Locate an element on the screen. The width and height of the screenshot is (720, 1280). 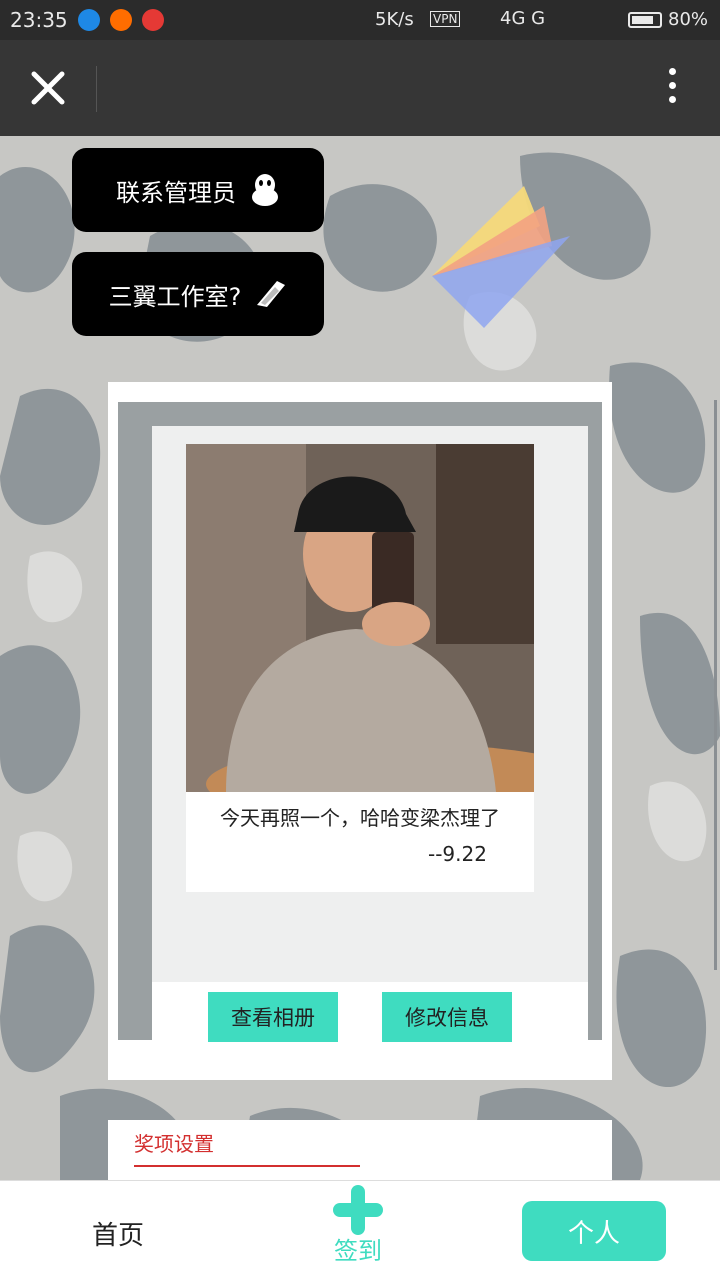
caption-text: 今天再照一个，哈哈变梁杰理了 is located at coordinates (360, 818).